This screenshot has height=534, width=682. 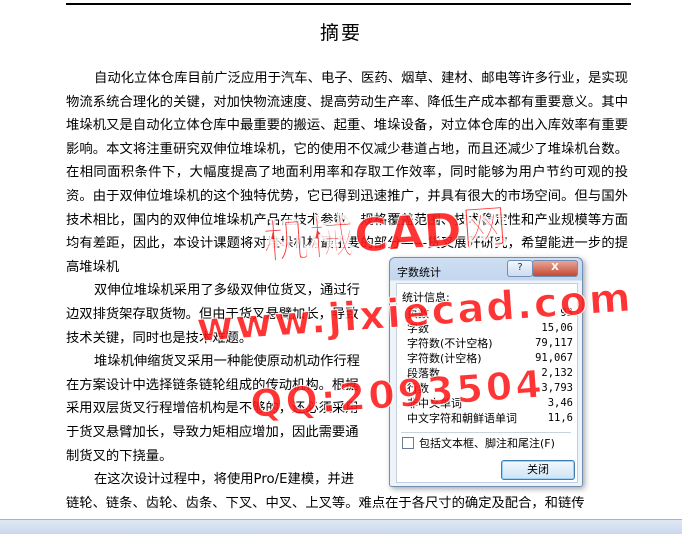 What do you see at coordinates (560, 403) in the screenshot?
I see `stat-value: 3,46` at bounding box center [560, 403].